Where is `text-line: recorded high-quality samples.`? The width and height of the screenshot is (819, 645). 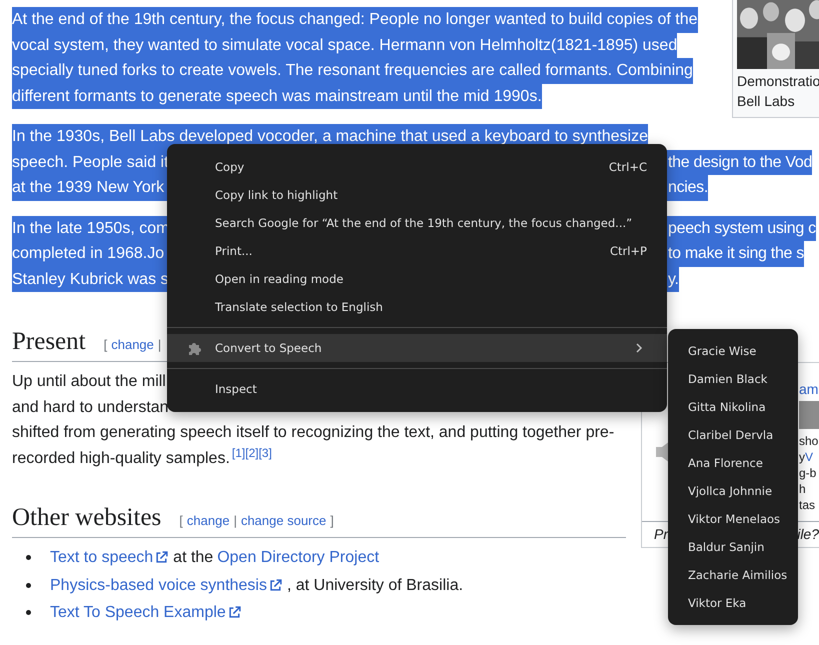 text-line: recorded high-quality samples. is located at coordinates (121, 458).